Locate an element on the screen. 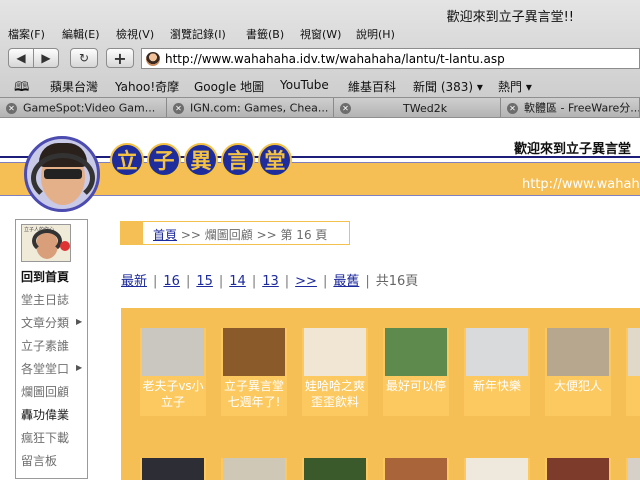  gallery-caption: 立子異言堂七週年了! is located at coordinates (254, 394).